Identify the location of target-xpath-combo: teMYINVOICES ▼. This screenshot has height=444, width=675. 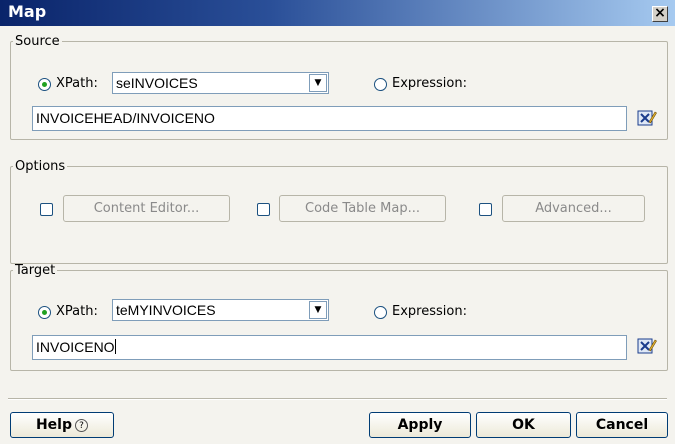
(220, 310).